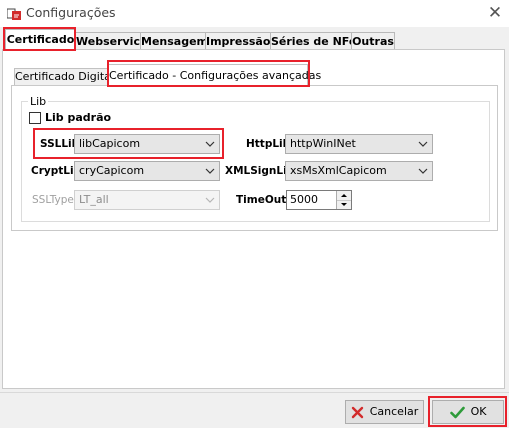 This screenshot has width=509, height=428. What do you see at coordinates (254, 392) in the screenshot?
I see `footer-separator` at bounding box center [254, 392].